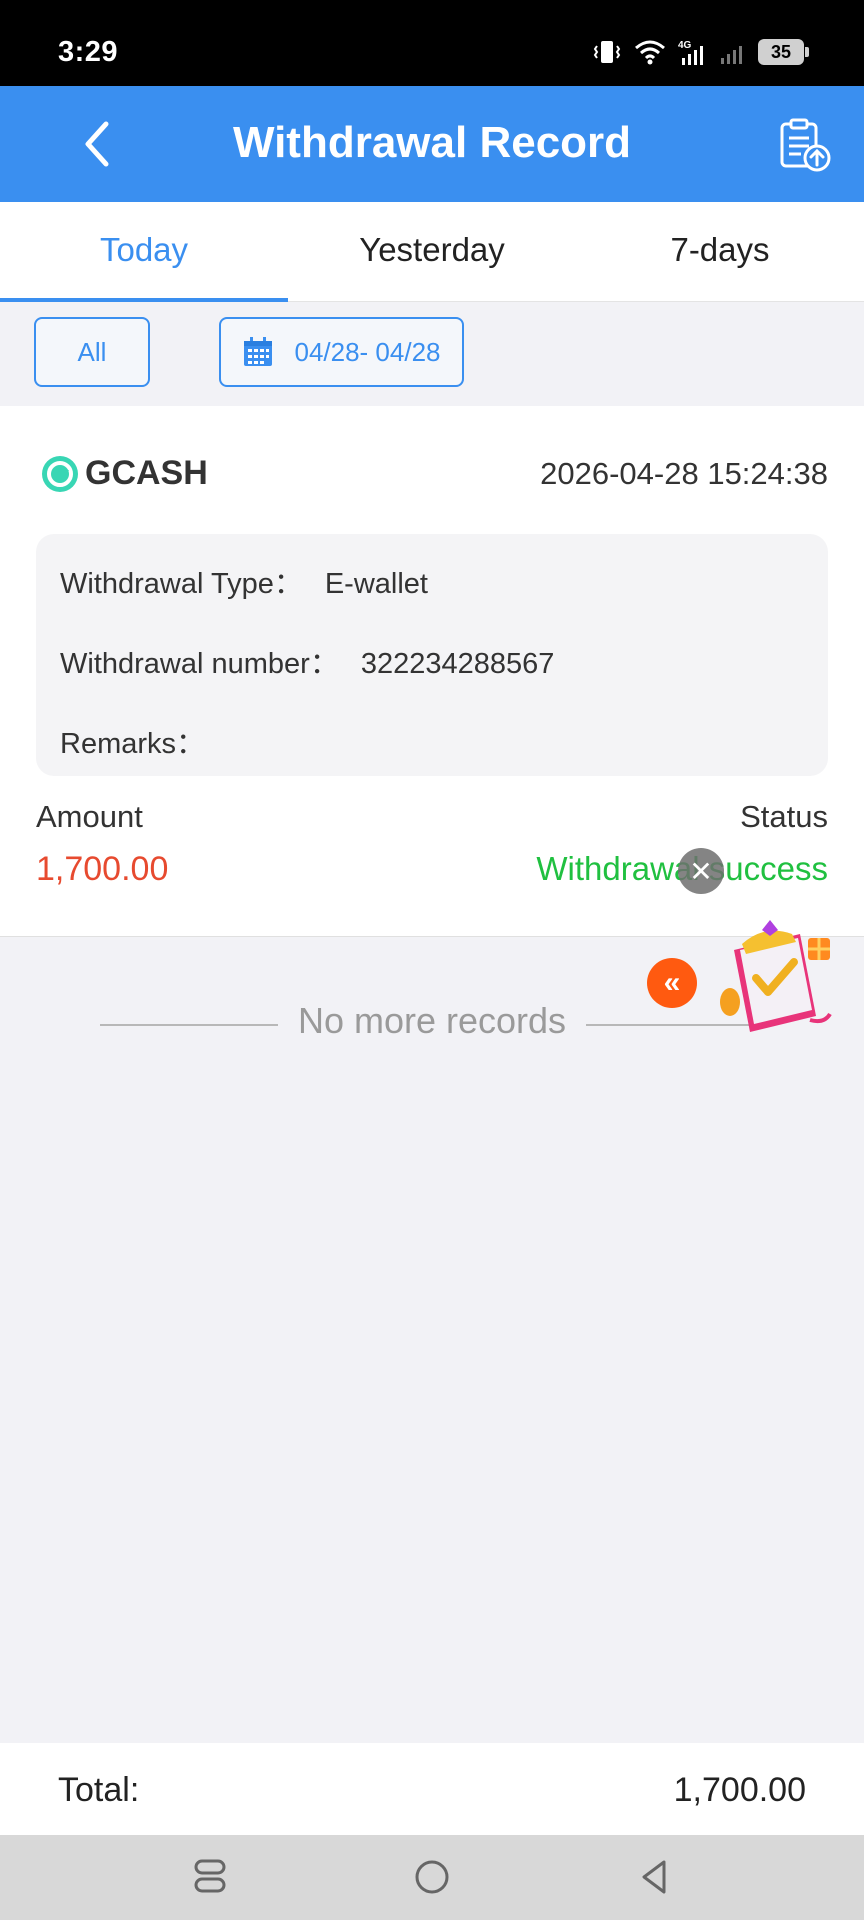 Image resolution: width=864 pixels, height=1920 pixels. I want to click on promo-floating-widget, so click(773, 980).